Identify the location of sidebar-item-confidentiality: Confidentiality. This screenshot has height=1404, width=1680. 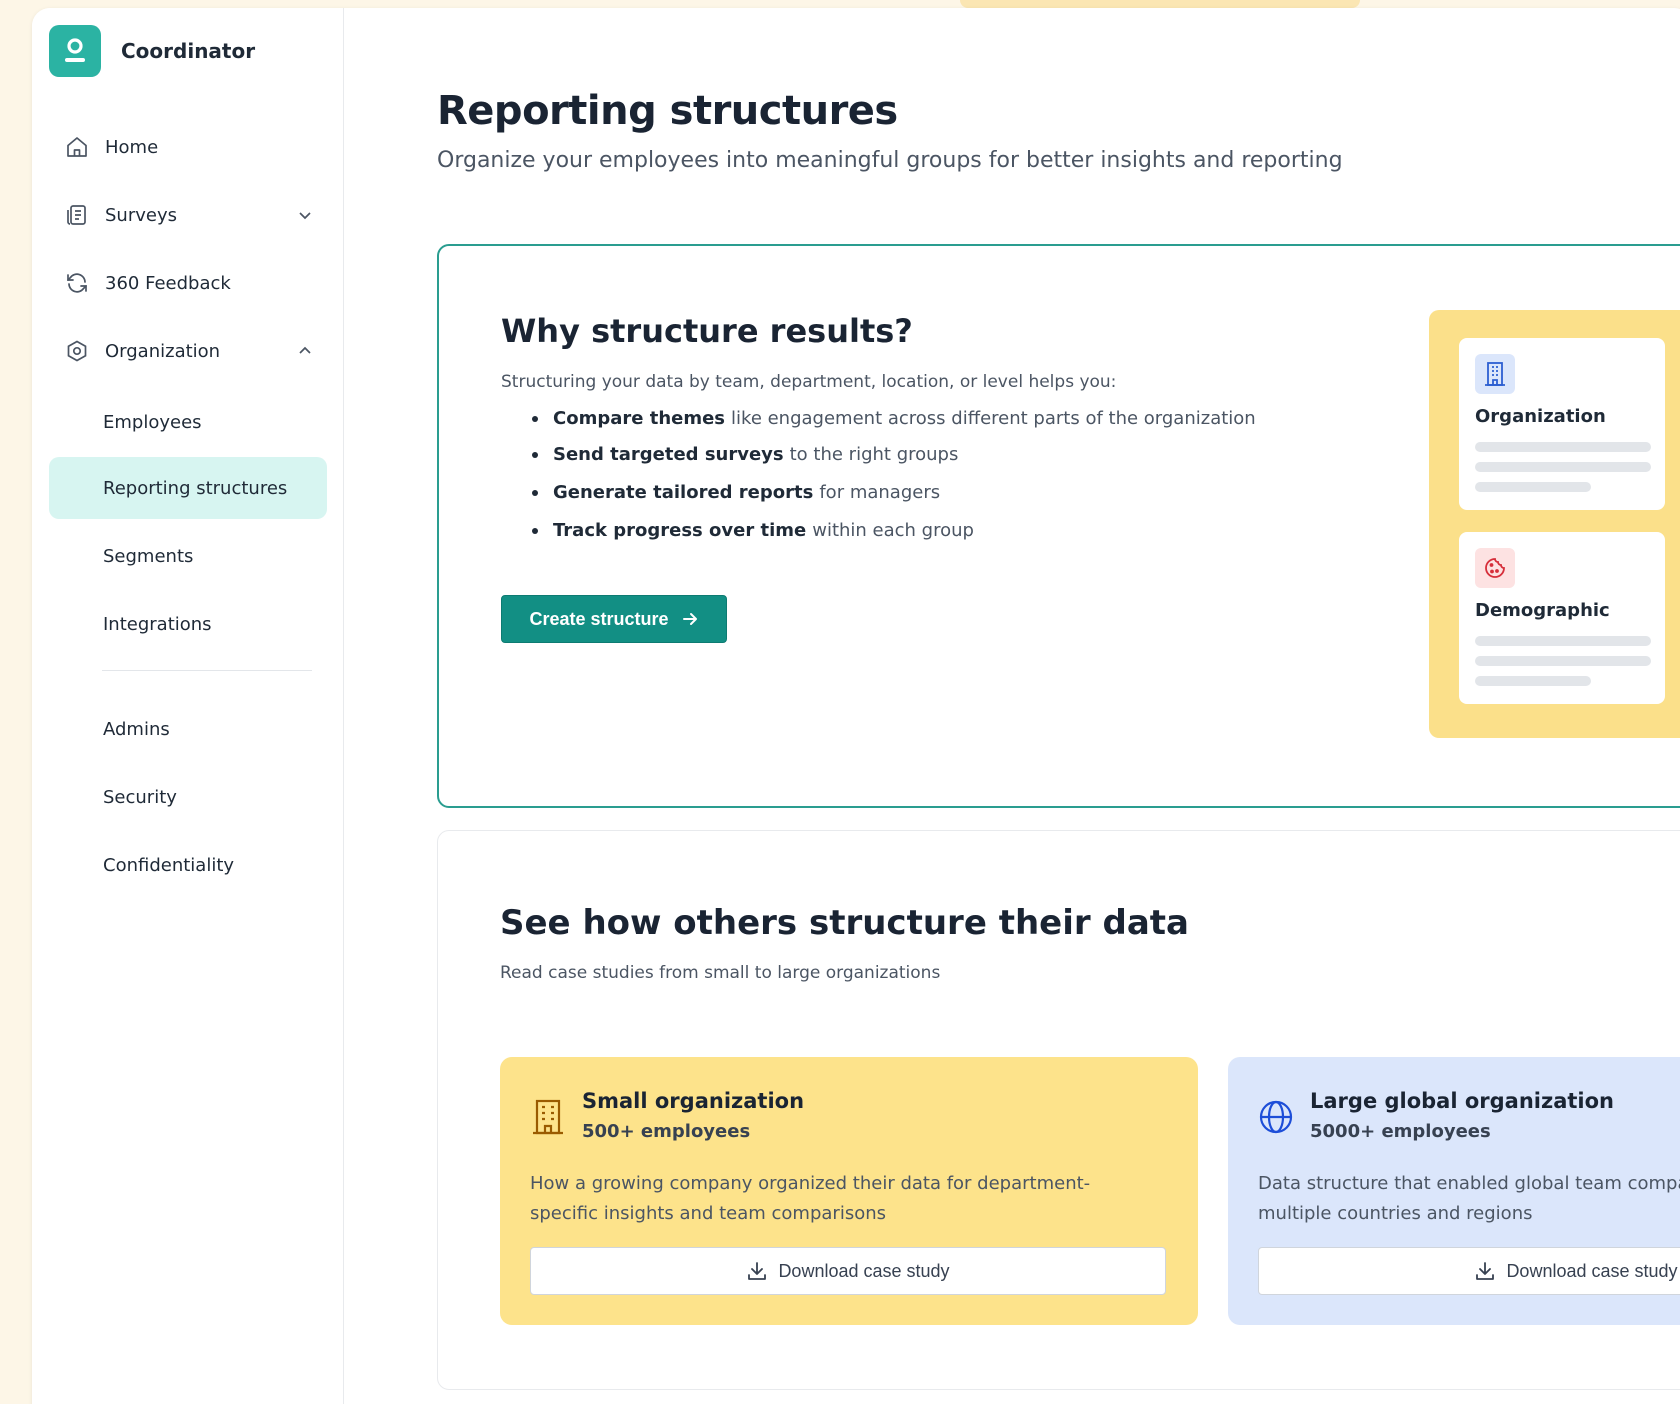
(188, 865).